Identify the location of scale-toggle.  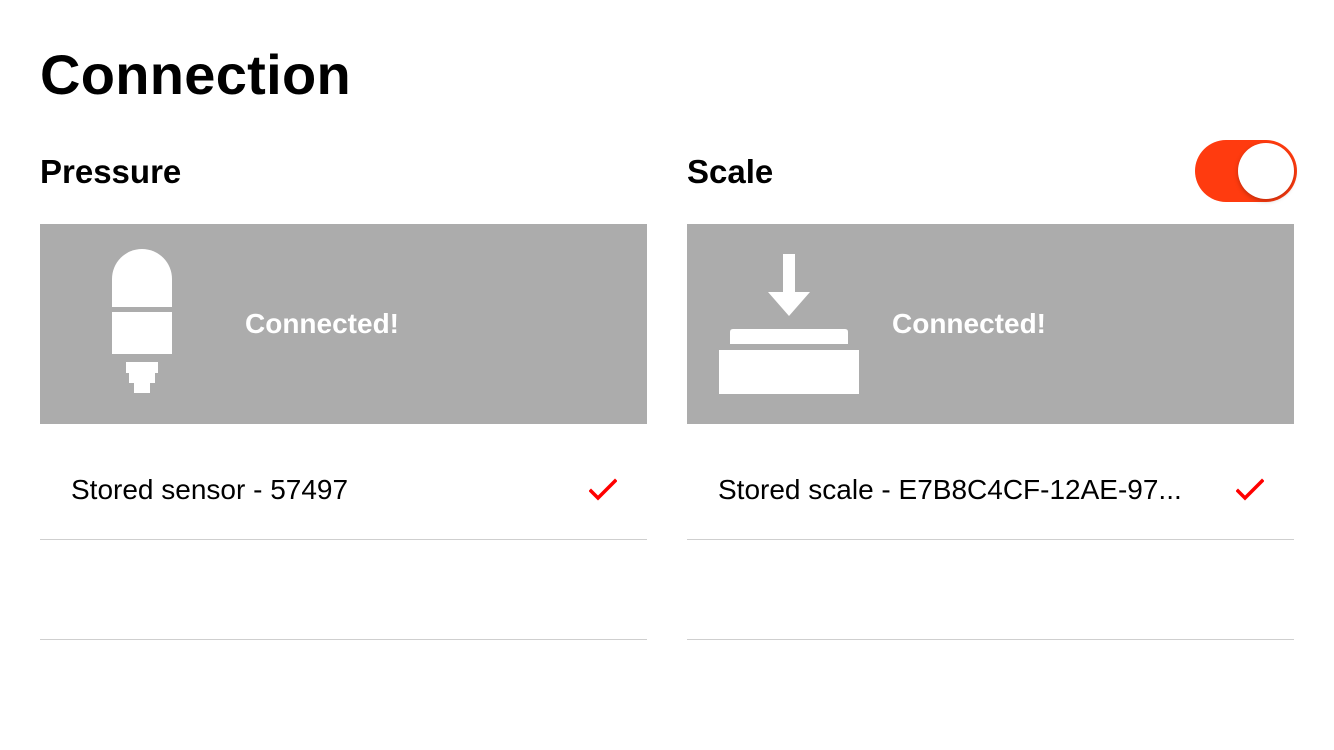
(1246, 171).